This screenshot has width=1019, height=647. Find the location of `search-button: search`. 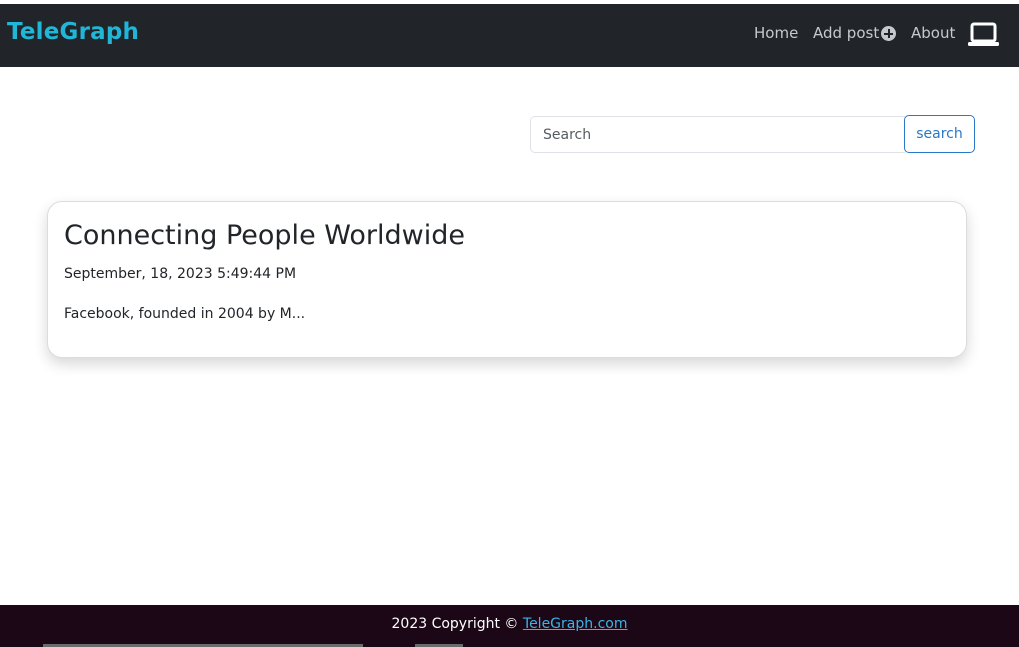

search-button: search is located at coordinates (939, 134).